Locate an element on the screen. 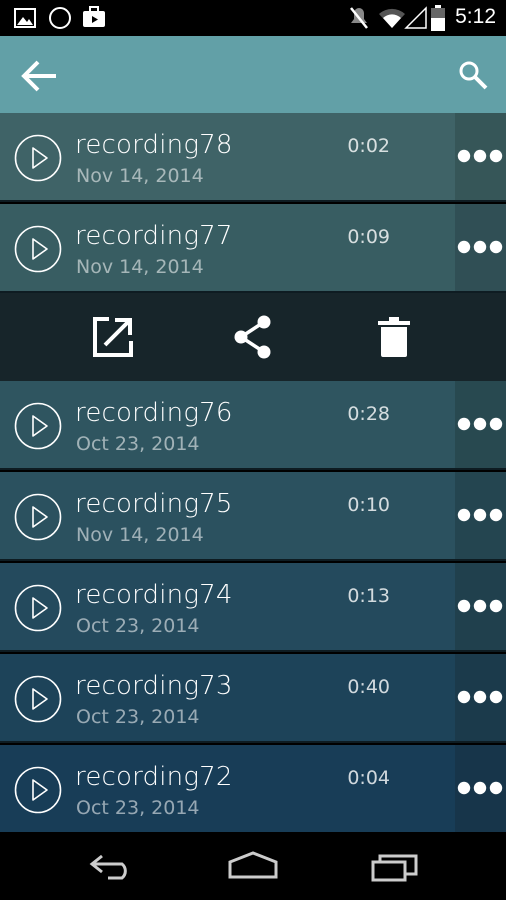 This screenshot has height=900, width=506. recording-name: recording78 is located at coordinates (154, 145).